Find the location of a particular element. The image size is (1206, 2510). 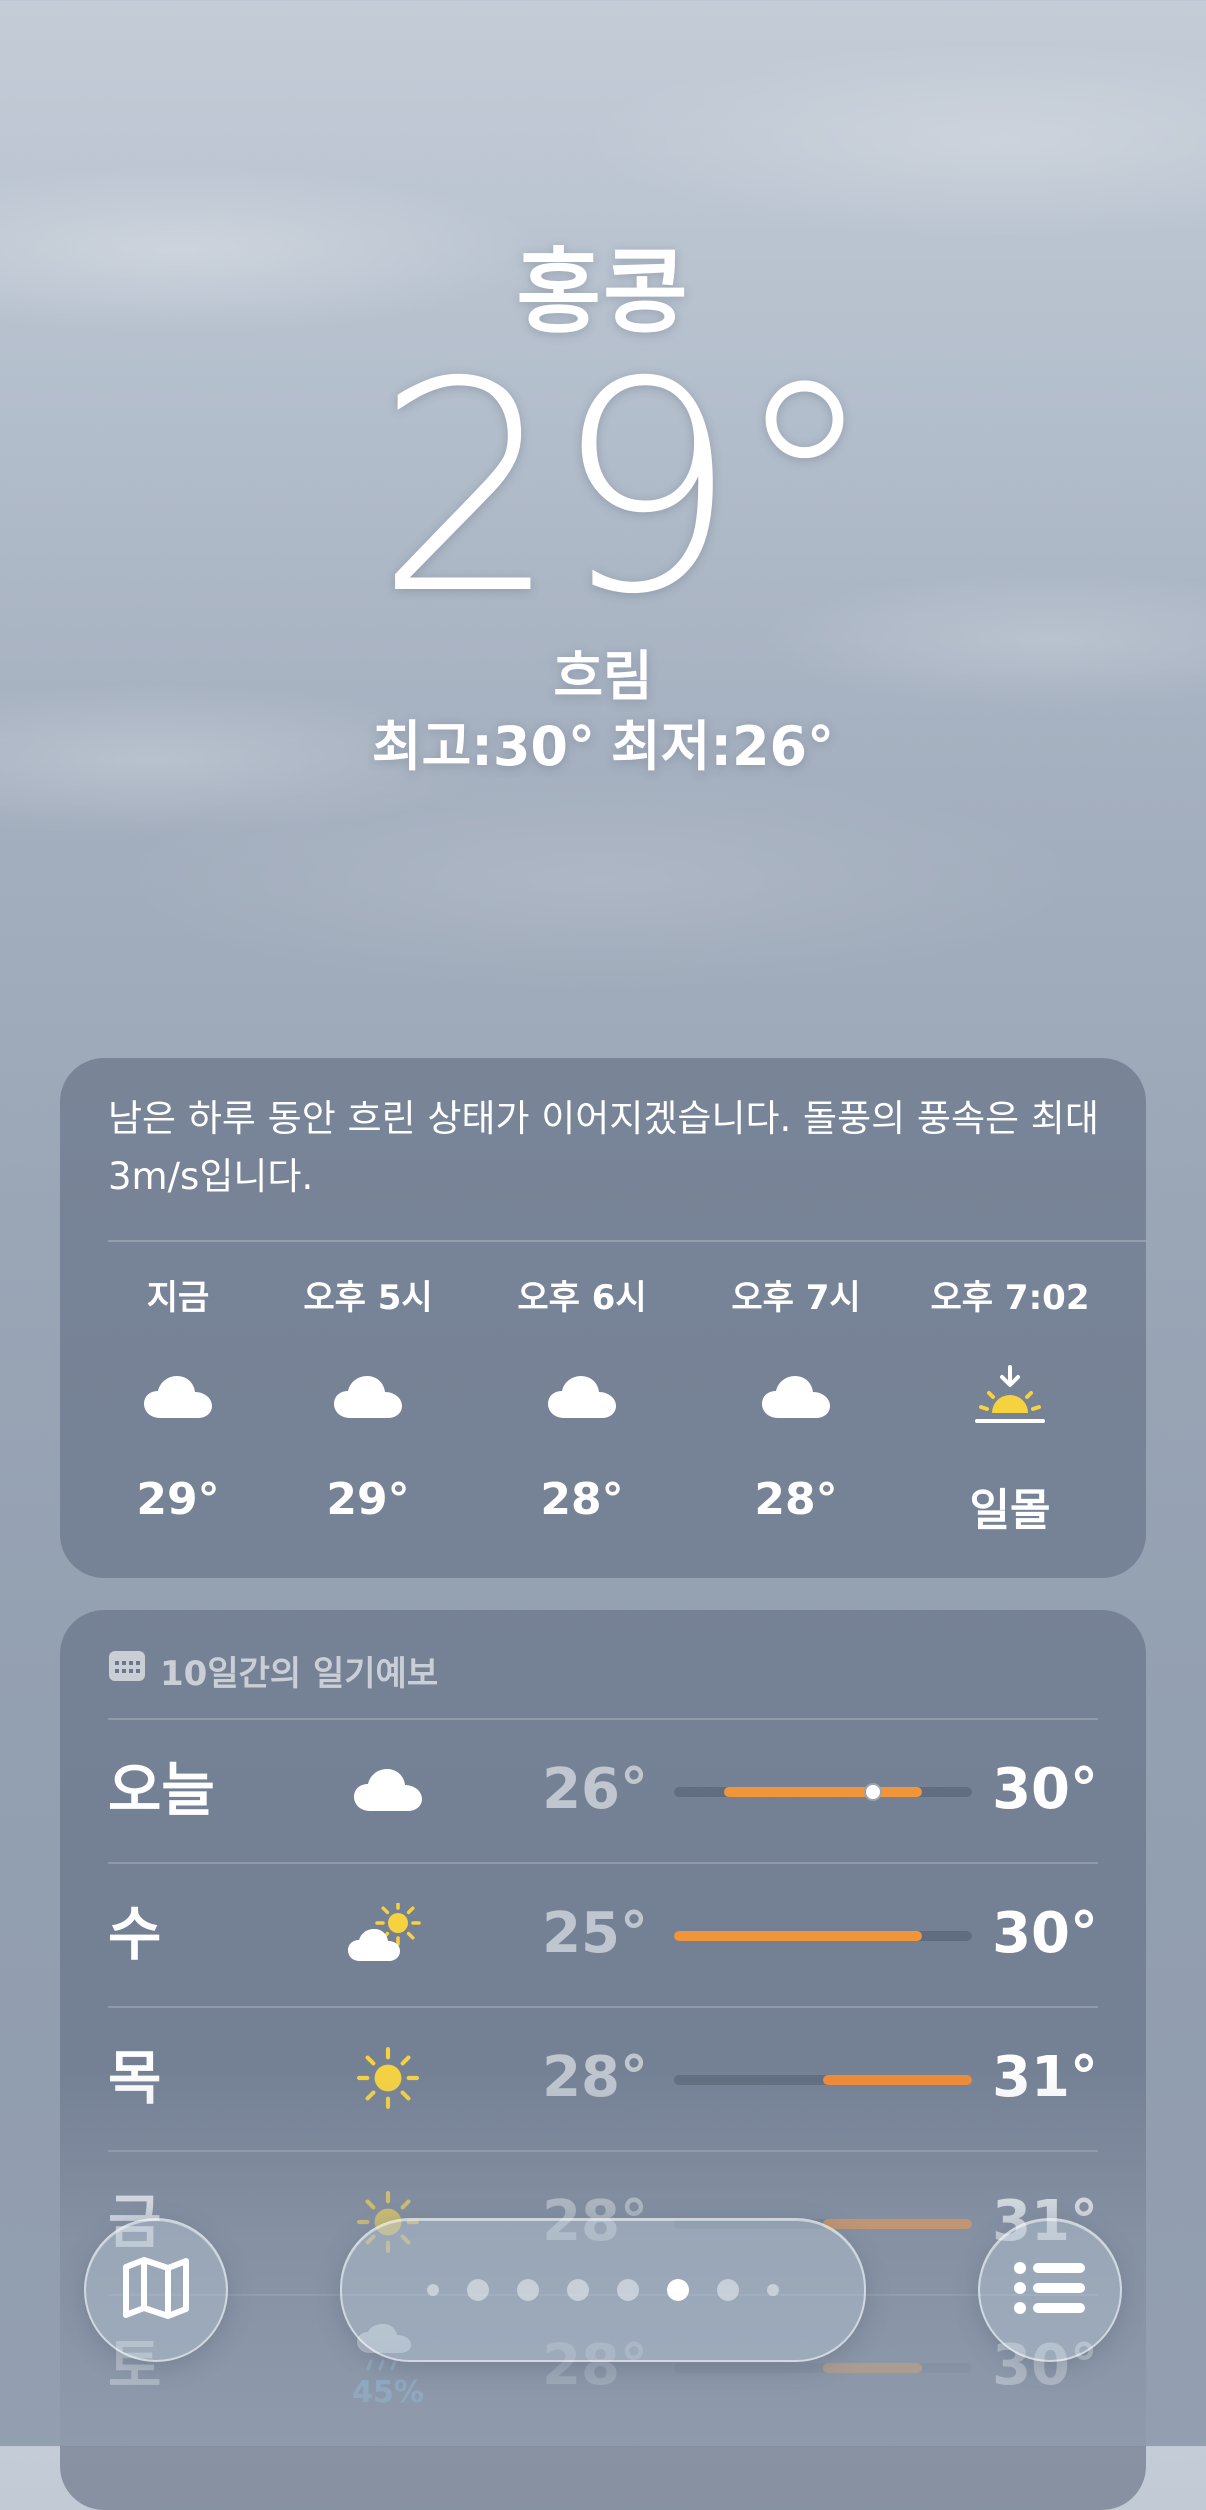

hour-label: 오후 7:02 is located at coordinates (1010, 1298).